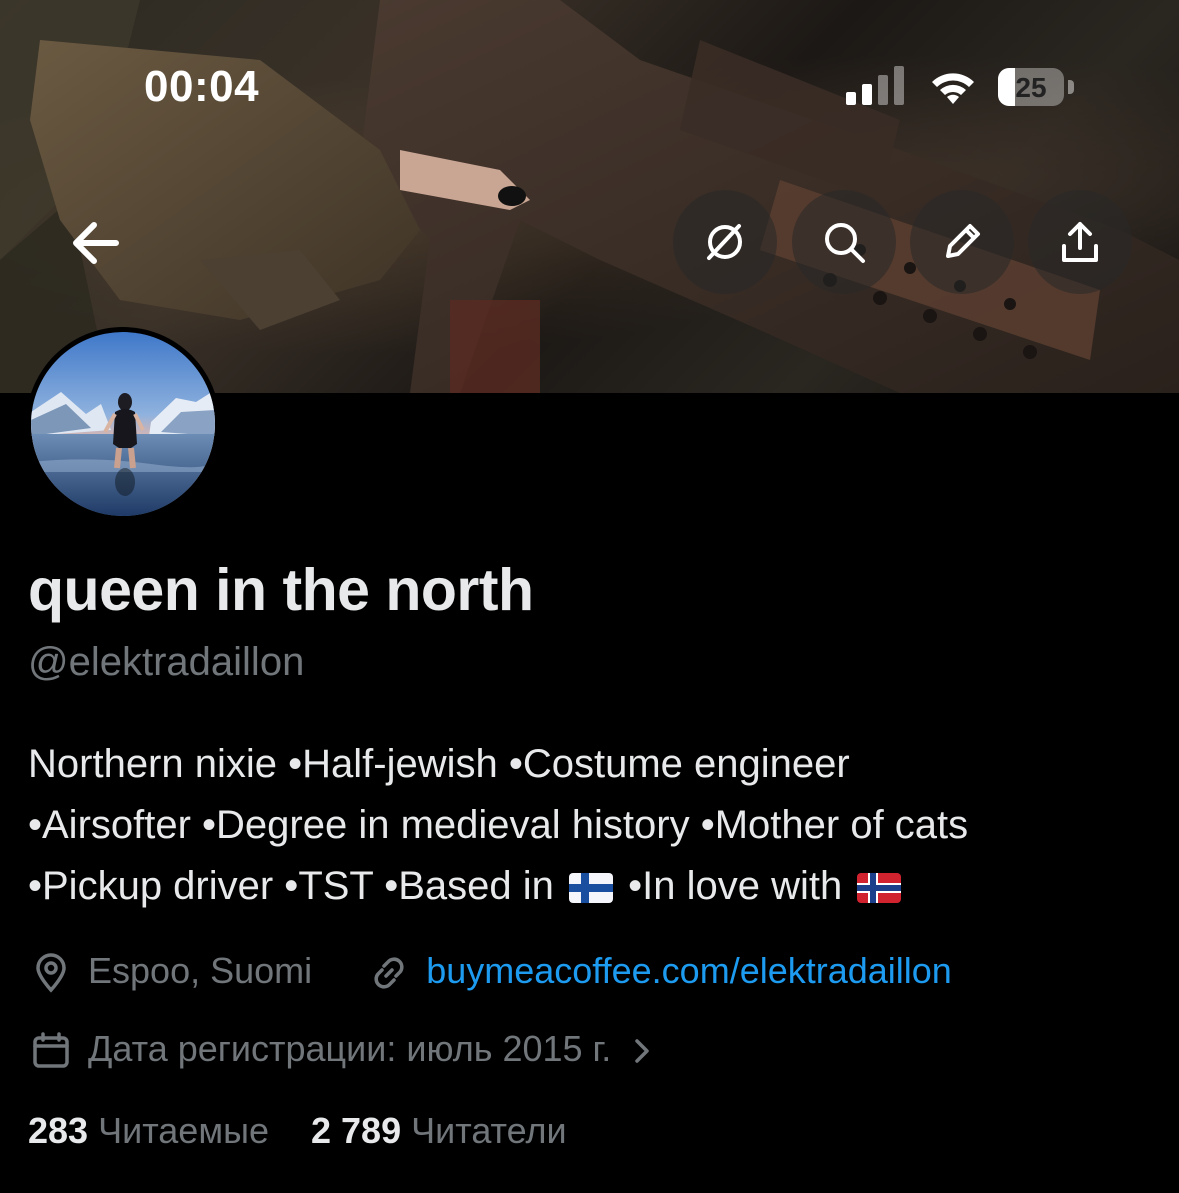  I want to click on grok-button, so click(725, 242).